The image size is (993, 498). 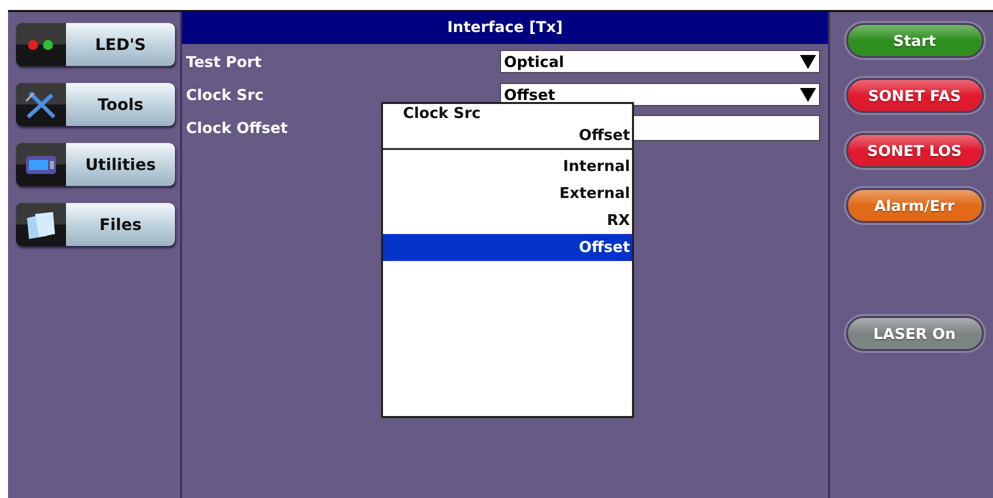 What do you see at coordinates (442, 113) in the screenshot?
I see `popup-title: Clock Src` at bounding box center [442, 113].